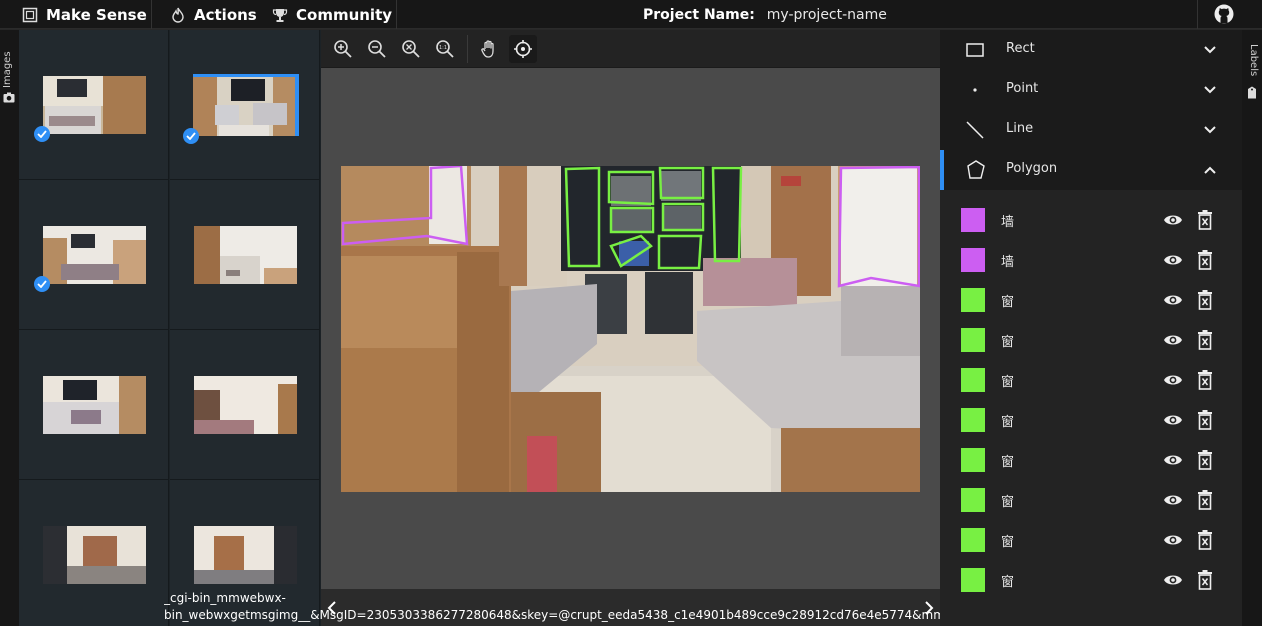 This screenshot has height=626, width=1262. What do you see at coordinates (1252, 328) in the screenshot?
I see `labels-side-tab: Labels` at bounding box center [1252, 328].